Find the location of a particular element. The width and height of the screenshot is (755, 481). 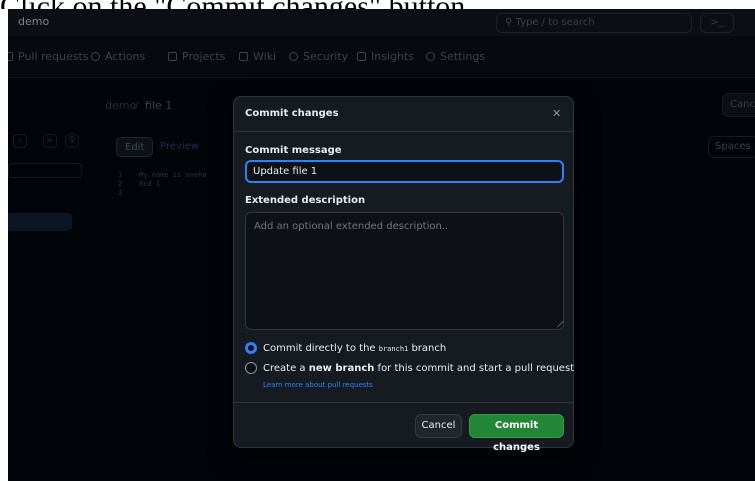

extended-description-input is located at coordinates (404, 271).